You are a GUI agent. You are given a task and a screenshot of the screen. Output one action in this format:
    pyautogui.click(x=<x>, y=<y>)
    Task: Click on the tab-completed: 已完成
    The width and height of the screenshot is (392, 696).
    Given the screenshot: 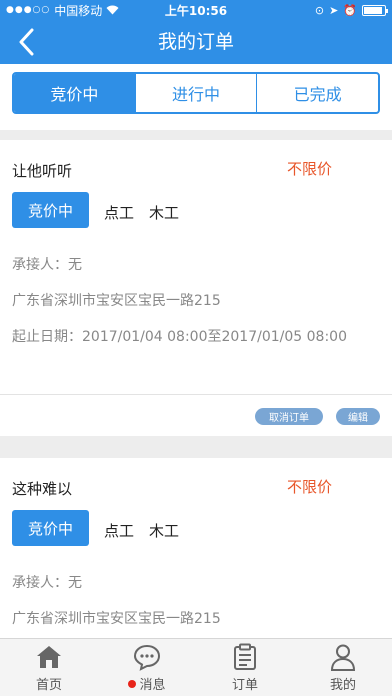 What is the action you would take?
    pyautogui.click(x=317, y=93)
    